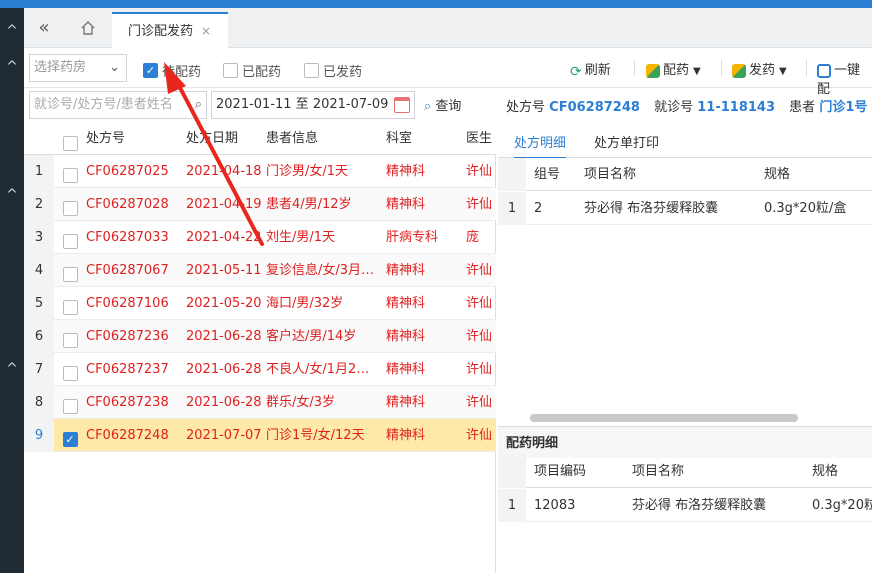  I want to click on rx-date-cell: 2021-05-11, so click(224, 270).